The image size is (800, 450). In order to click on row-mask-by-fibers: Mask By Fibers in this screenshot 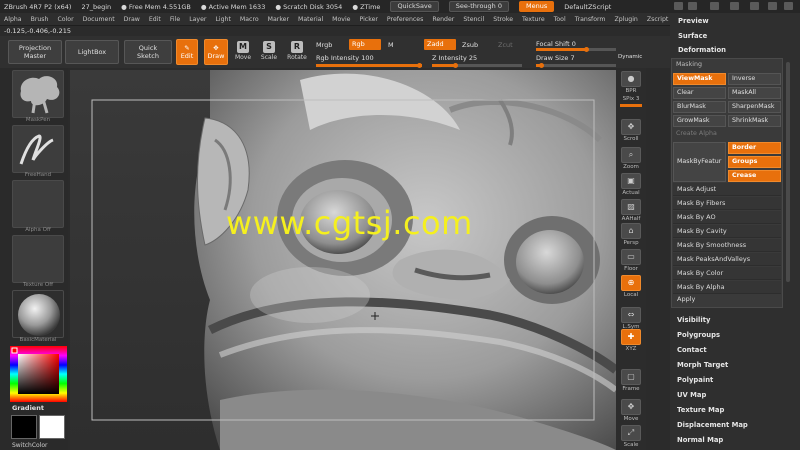, I will do `click(727, 203)`.